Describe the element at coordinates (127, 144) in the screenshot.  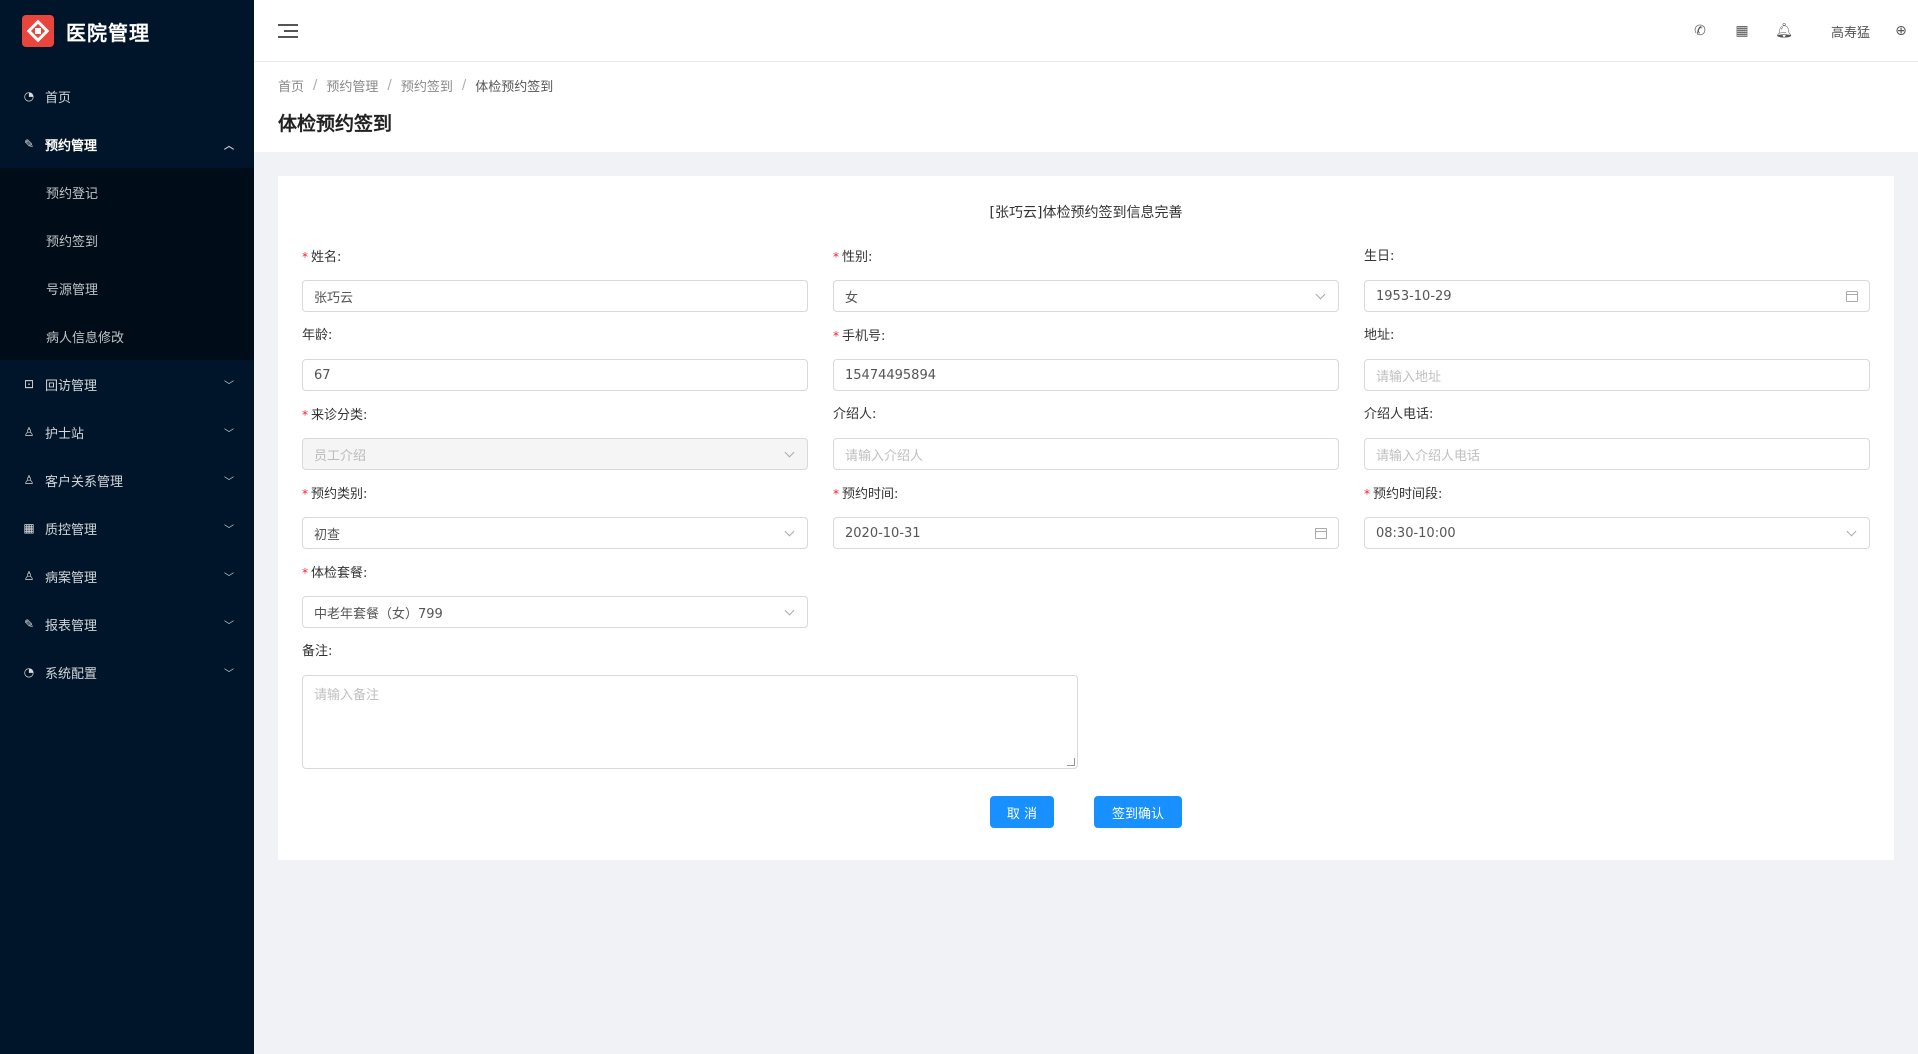
I see `sidebar-item-appointments: ✎ 预约管理 ︿` at that location.